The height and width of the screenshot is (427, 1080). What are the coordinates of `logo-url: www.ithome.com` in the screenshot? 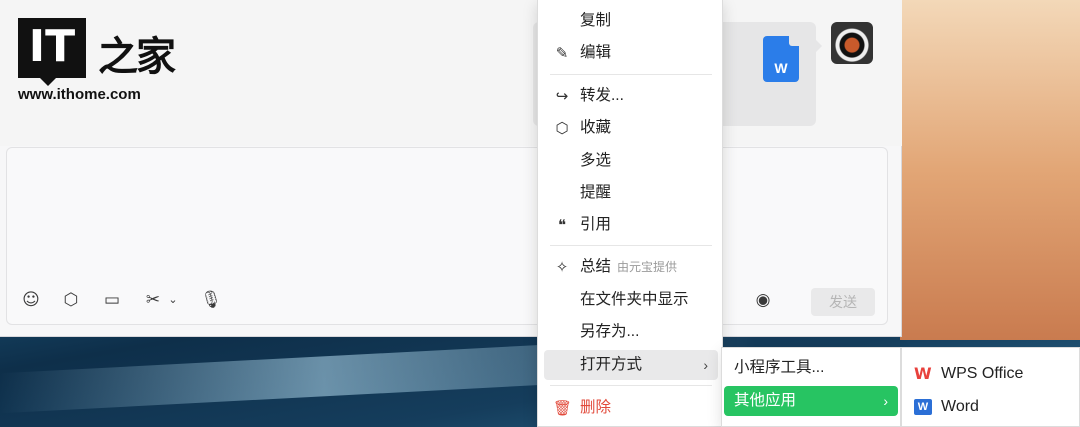 It's located at (79, 94).